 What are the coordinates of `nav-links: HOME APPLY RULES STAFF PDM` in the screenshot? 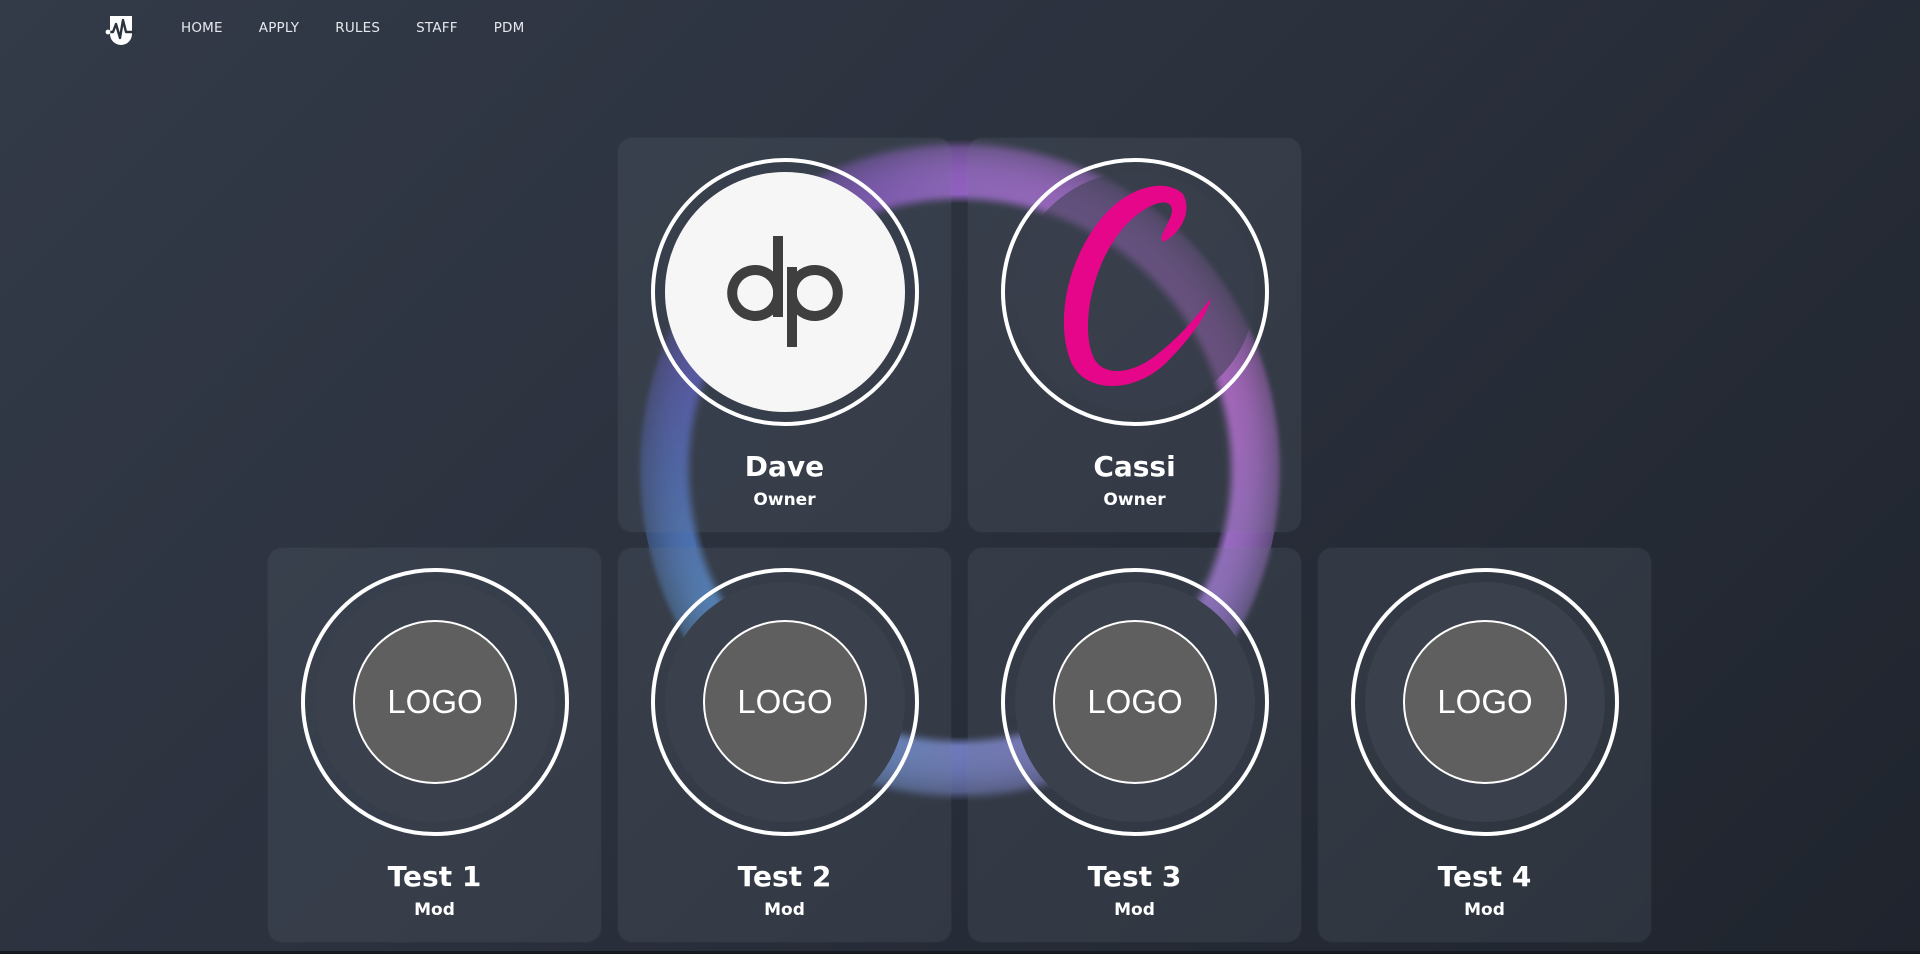 It's located at (371, 28).